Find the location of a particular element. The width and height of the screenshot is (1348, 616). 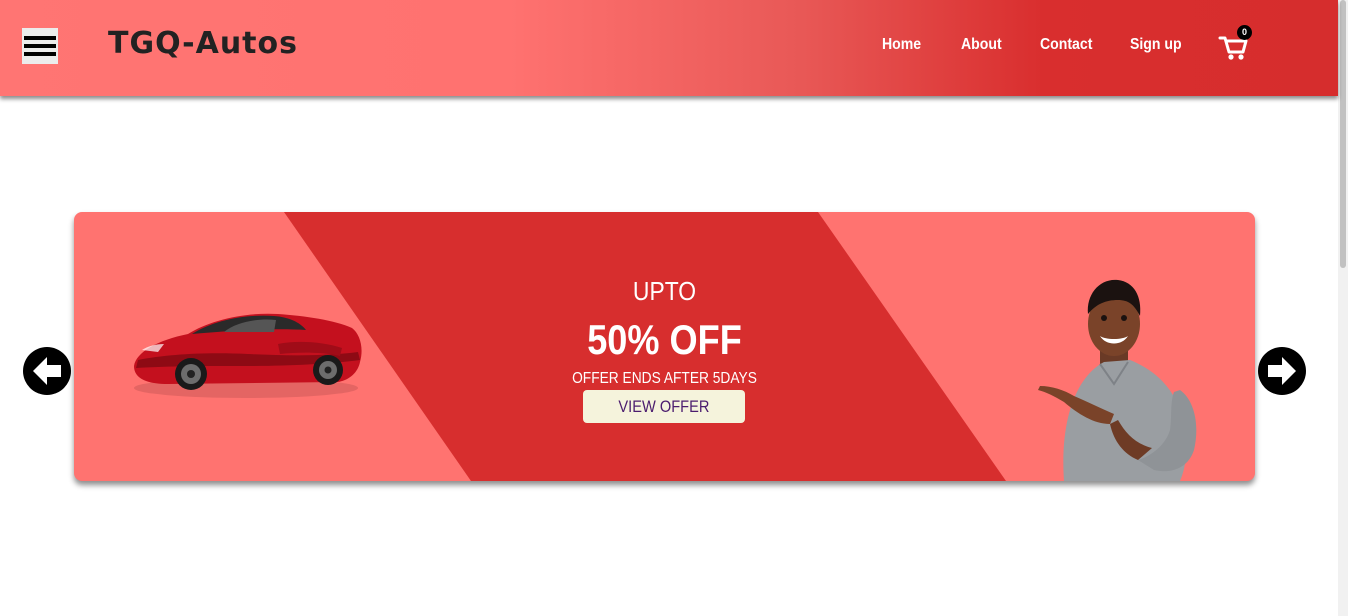

arrow-right-icon is located at coordinates (1282, 371).